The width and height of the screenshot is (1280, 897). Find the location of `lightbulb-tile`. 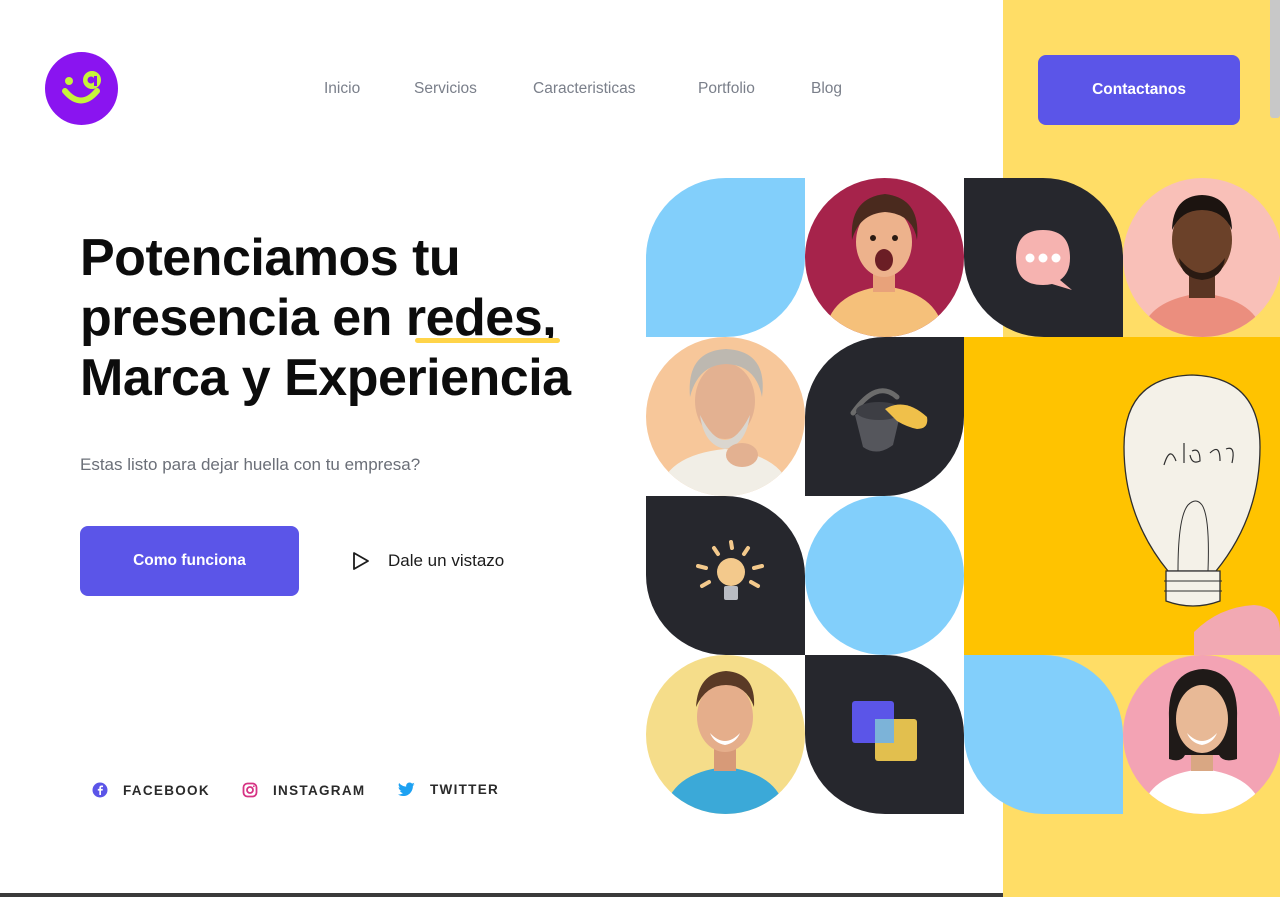

lightbulb-tile is located at coordinates (725, 575).